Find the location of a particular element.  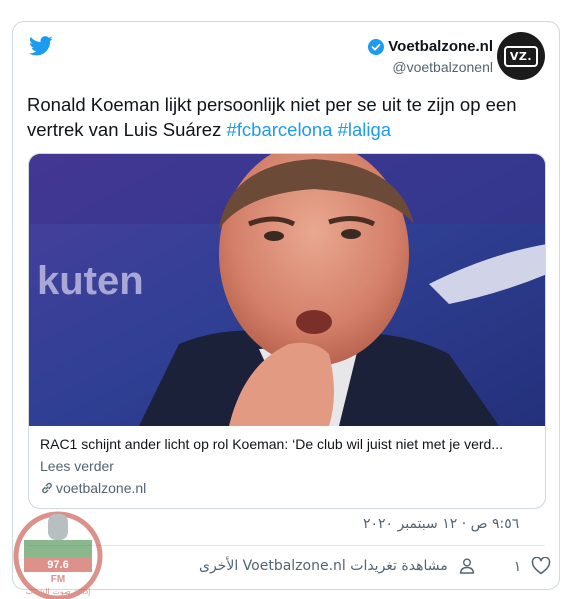

watermark-caption: إذاعة صوت الشباب is located at coordinates (58, 592).